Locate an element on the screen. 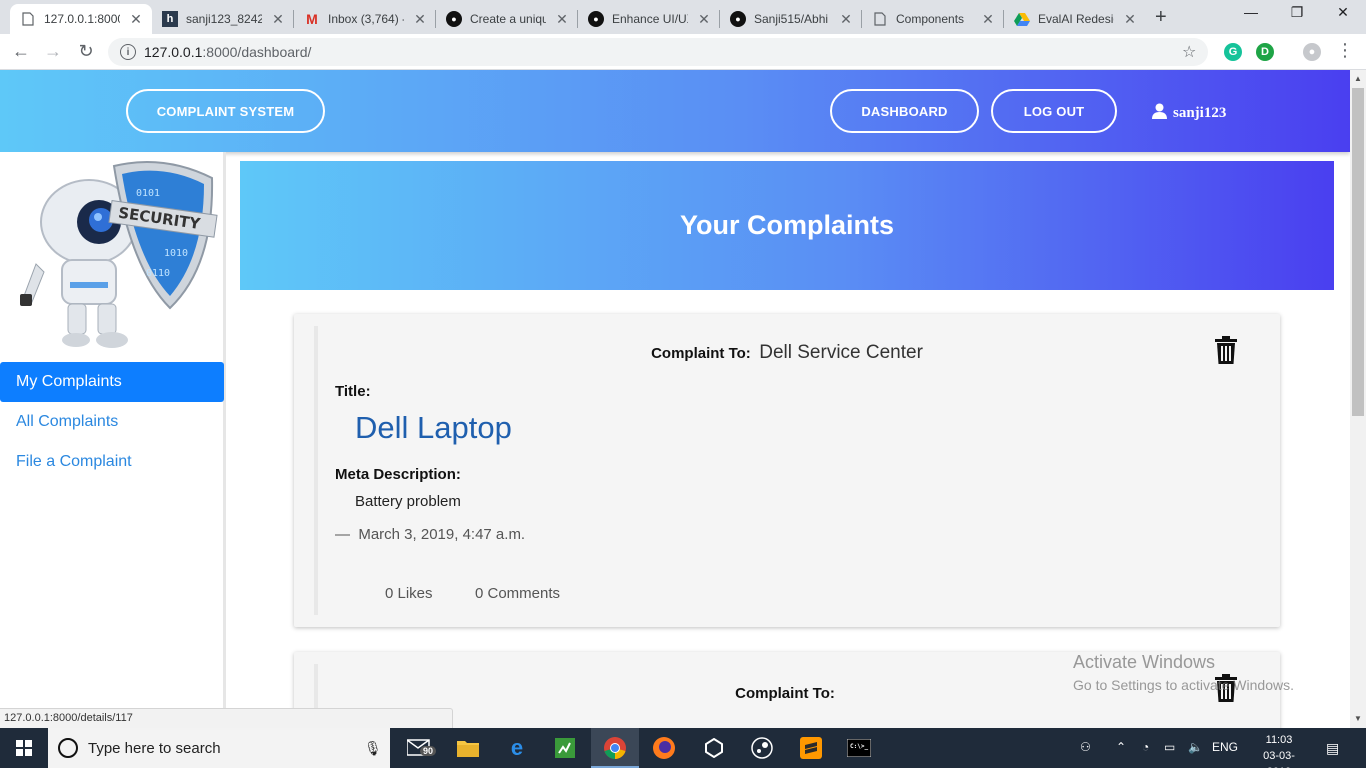  windows-start-icon is located at coordinates (24, 748).